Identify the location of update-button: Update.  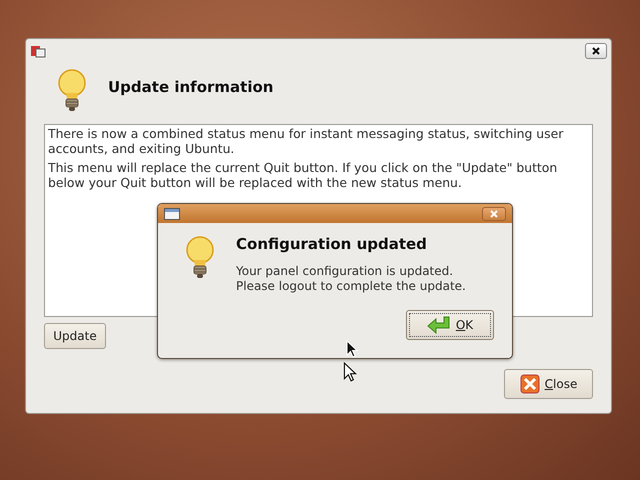
(75, 336).